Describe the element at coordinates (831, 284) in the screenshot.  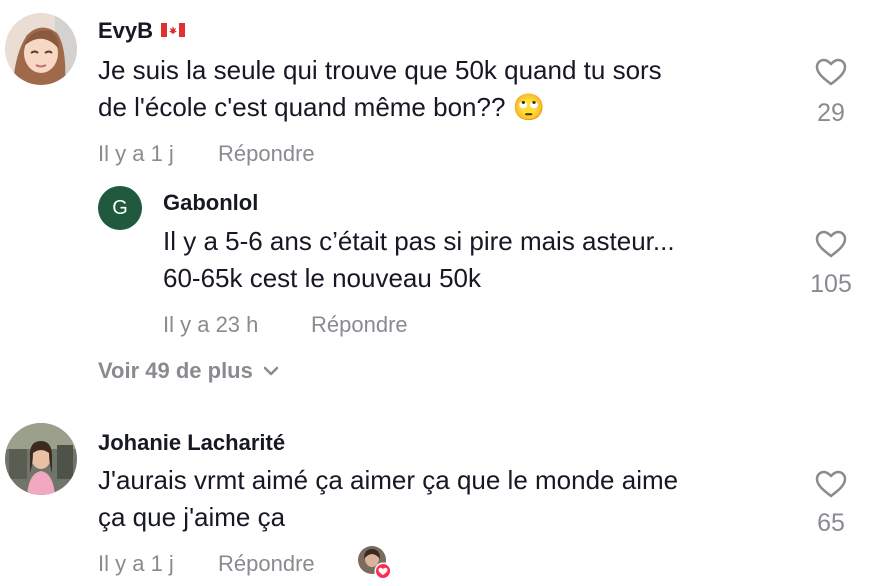
I see `like-count: 105` at that location.